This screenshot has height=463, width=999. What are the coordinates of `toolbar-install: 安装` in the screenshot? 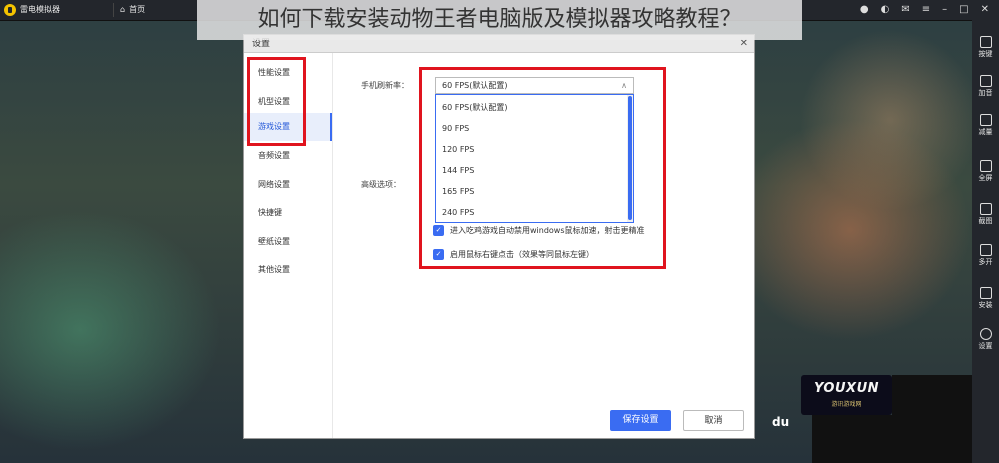 It's located at (985, 298).